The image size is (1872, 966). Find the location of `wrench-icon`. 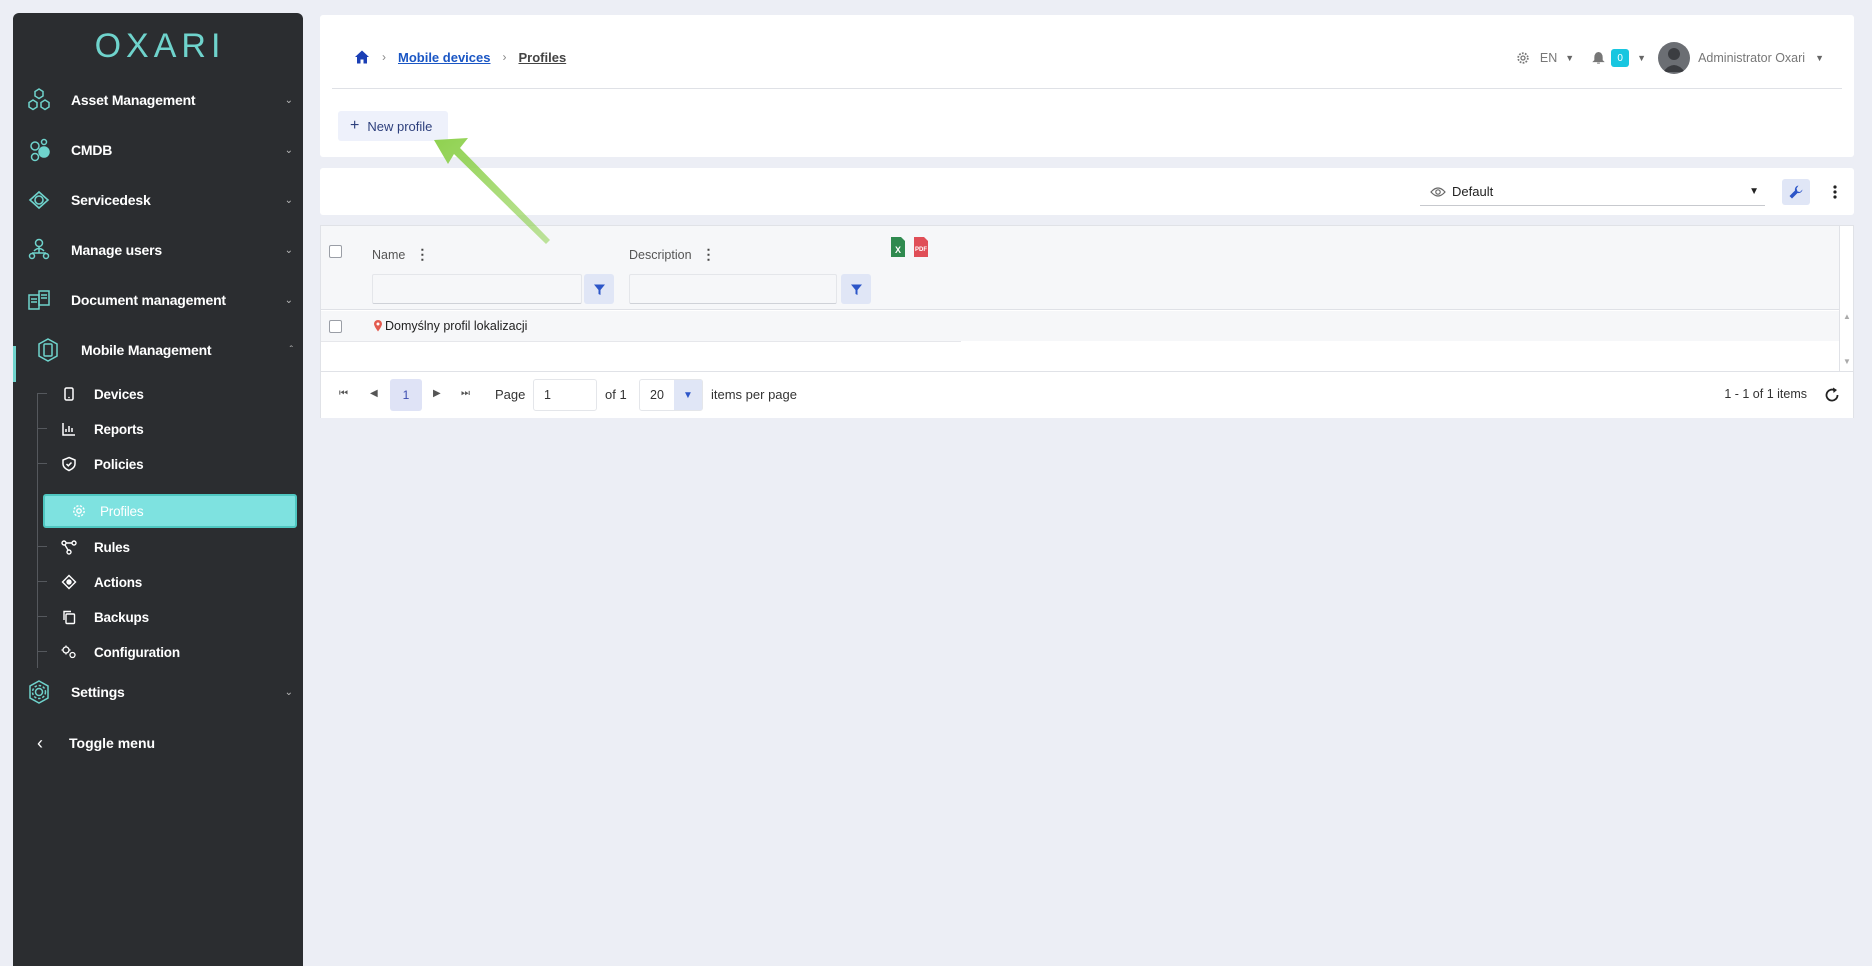

wrench-icon is located at coordinates (1796, 192).